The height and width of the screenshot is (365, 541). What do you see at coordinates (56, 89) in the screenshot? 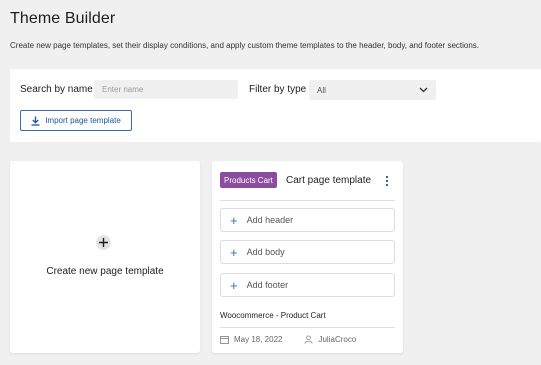
I see `search-label: Search by name` at bounding box center [56, 89].